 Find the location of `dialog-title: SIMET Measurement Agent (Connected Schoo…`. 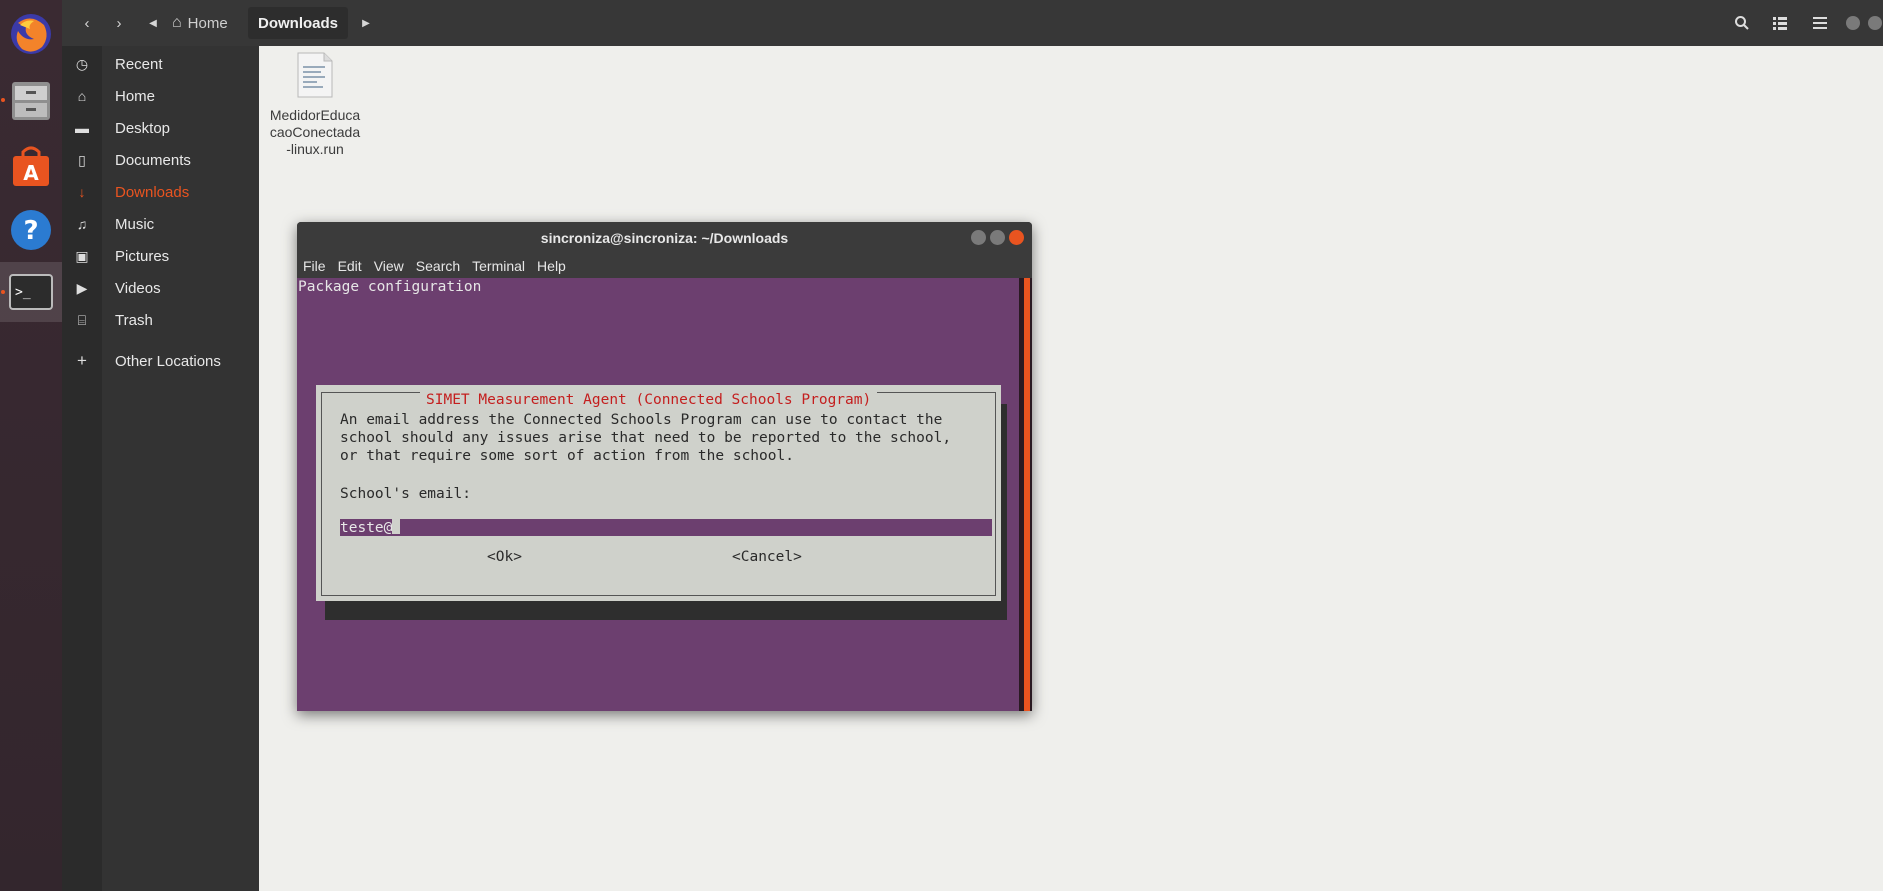

dialog-title: SIMET Measurement Agent (Connected Schoo… is located at coordinates (649, 400).